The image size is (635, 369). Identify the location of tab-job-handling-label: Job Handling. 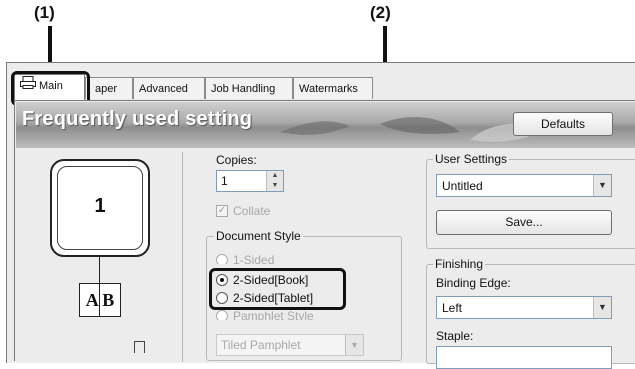
(243, 89).